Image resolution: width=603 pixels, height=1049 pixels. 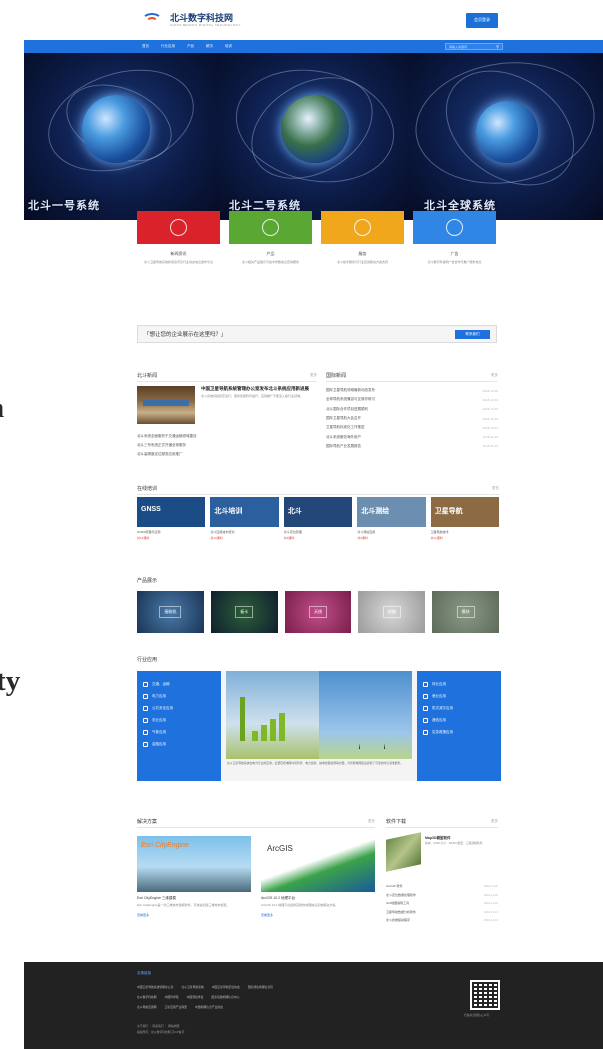 What do you see at coordinates (244, 612) in the screenshot?
I see `product-item: 板卡` at bounding box center [244, 612].